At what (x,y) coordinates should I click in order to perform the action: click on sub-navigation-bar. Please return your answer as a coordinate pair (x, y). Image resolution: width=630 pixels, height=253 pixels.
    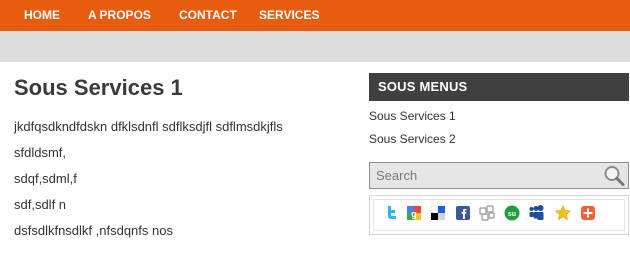
    Looking at the image, I should click on (315, 46).